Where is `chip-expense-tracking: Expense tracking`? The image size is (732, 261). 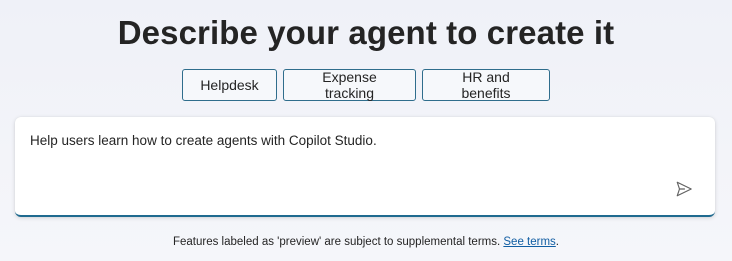
chip-expense-tracking: Expense tracking is located at coordinates (349, 85).